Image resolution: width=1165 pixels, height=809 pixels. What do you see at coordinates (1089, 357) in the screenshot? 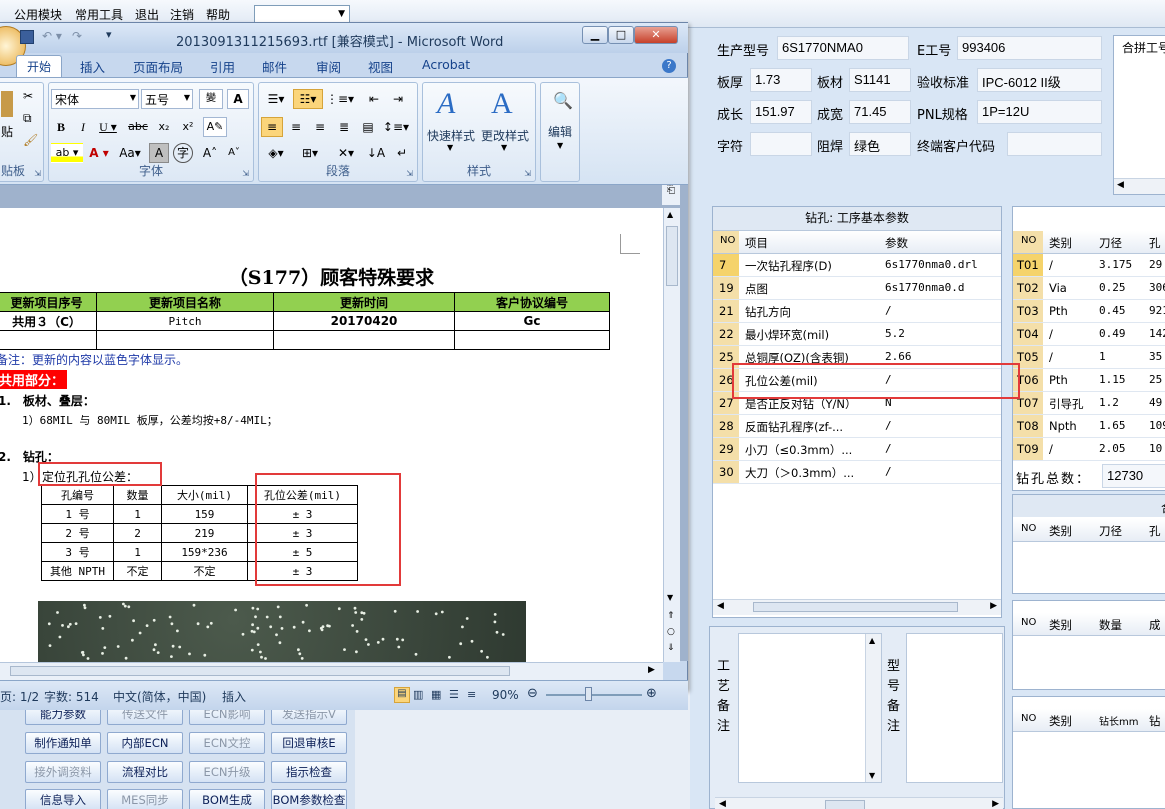
I see `tool-row: T05/1 35` at bounding box center [1089, 357].